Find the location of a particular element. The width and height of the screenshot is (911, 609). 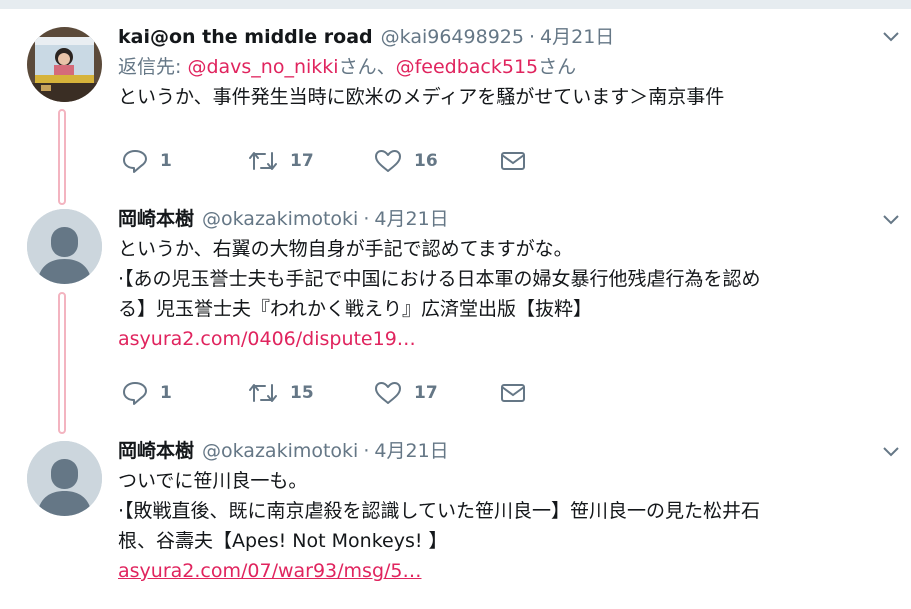

author-handle: @kai96498925 is located at coordinates (452, 37).